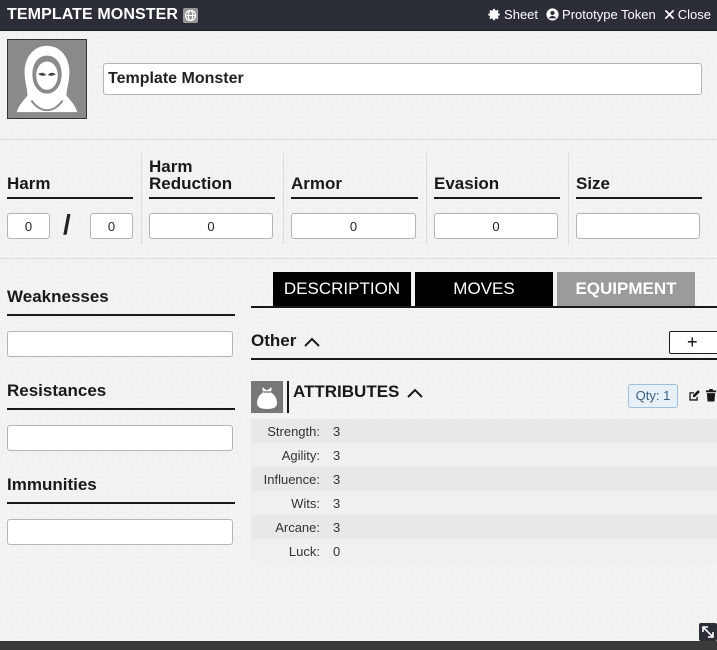 This screenshot has height=650, width=717. I want to click on evasion-label: Evasion, so click(467, 183).